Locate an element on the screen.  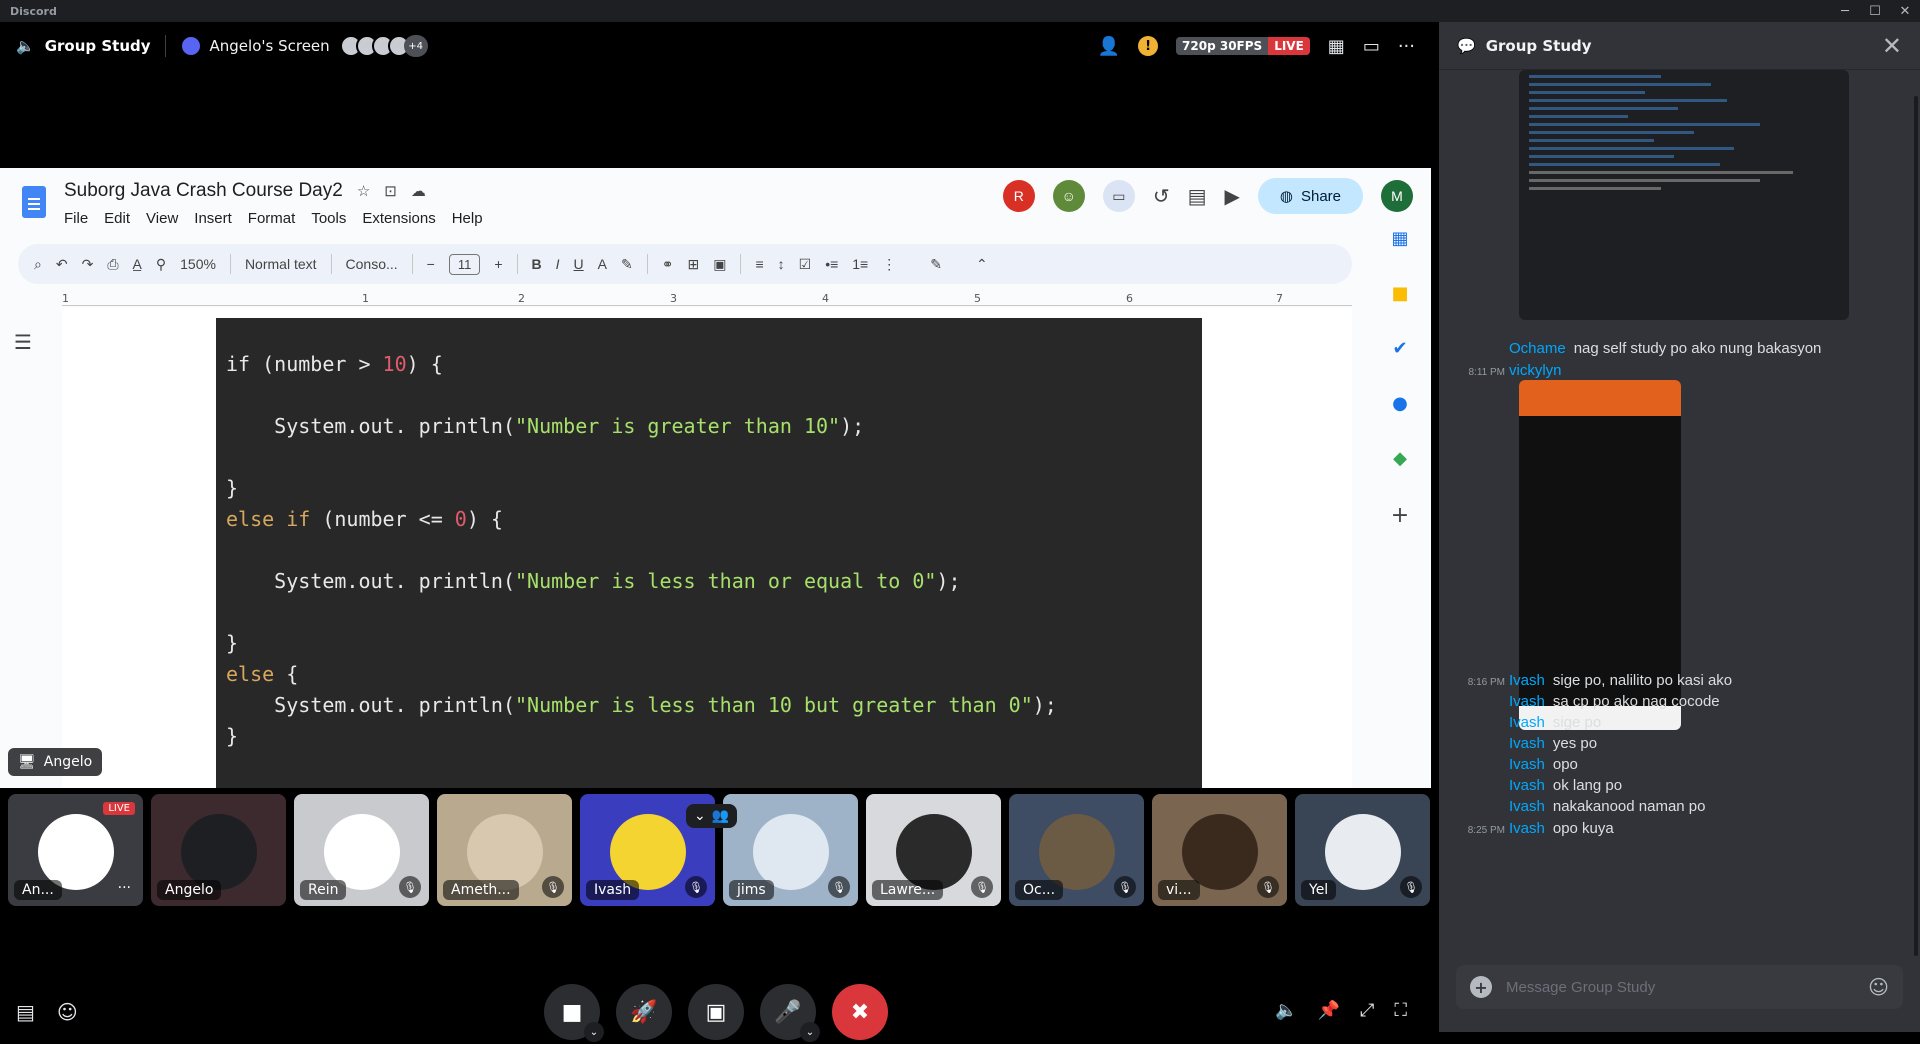
participant-tile: An... LIVE ··· is located at coordinates (75, 850).